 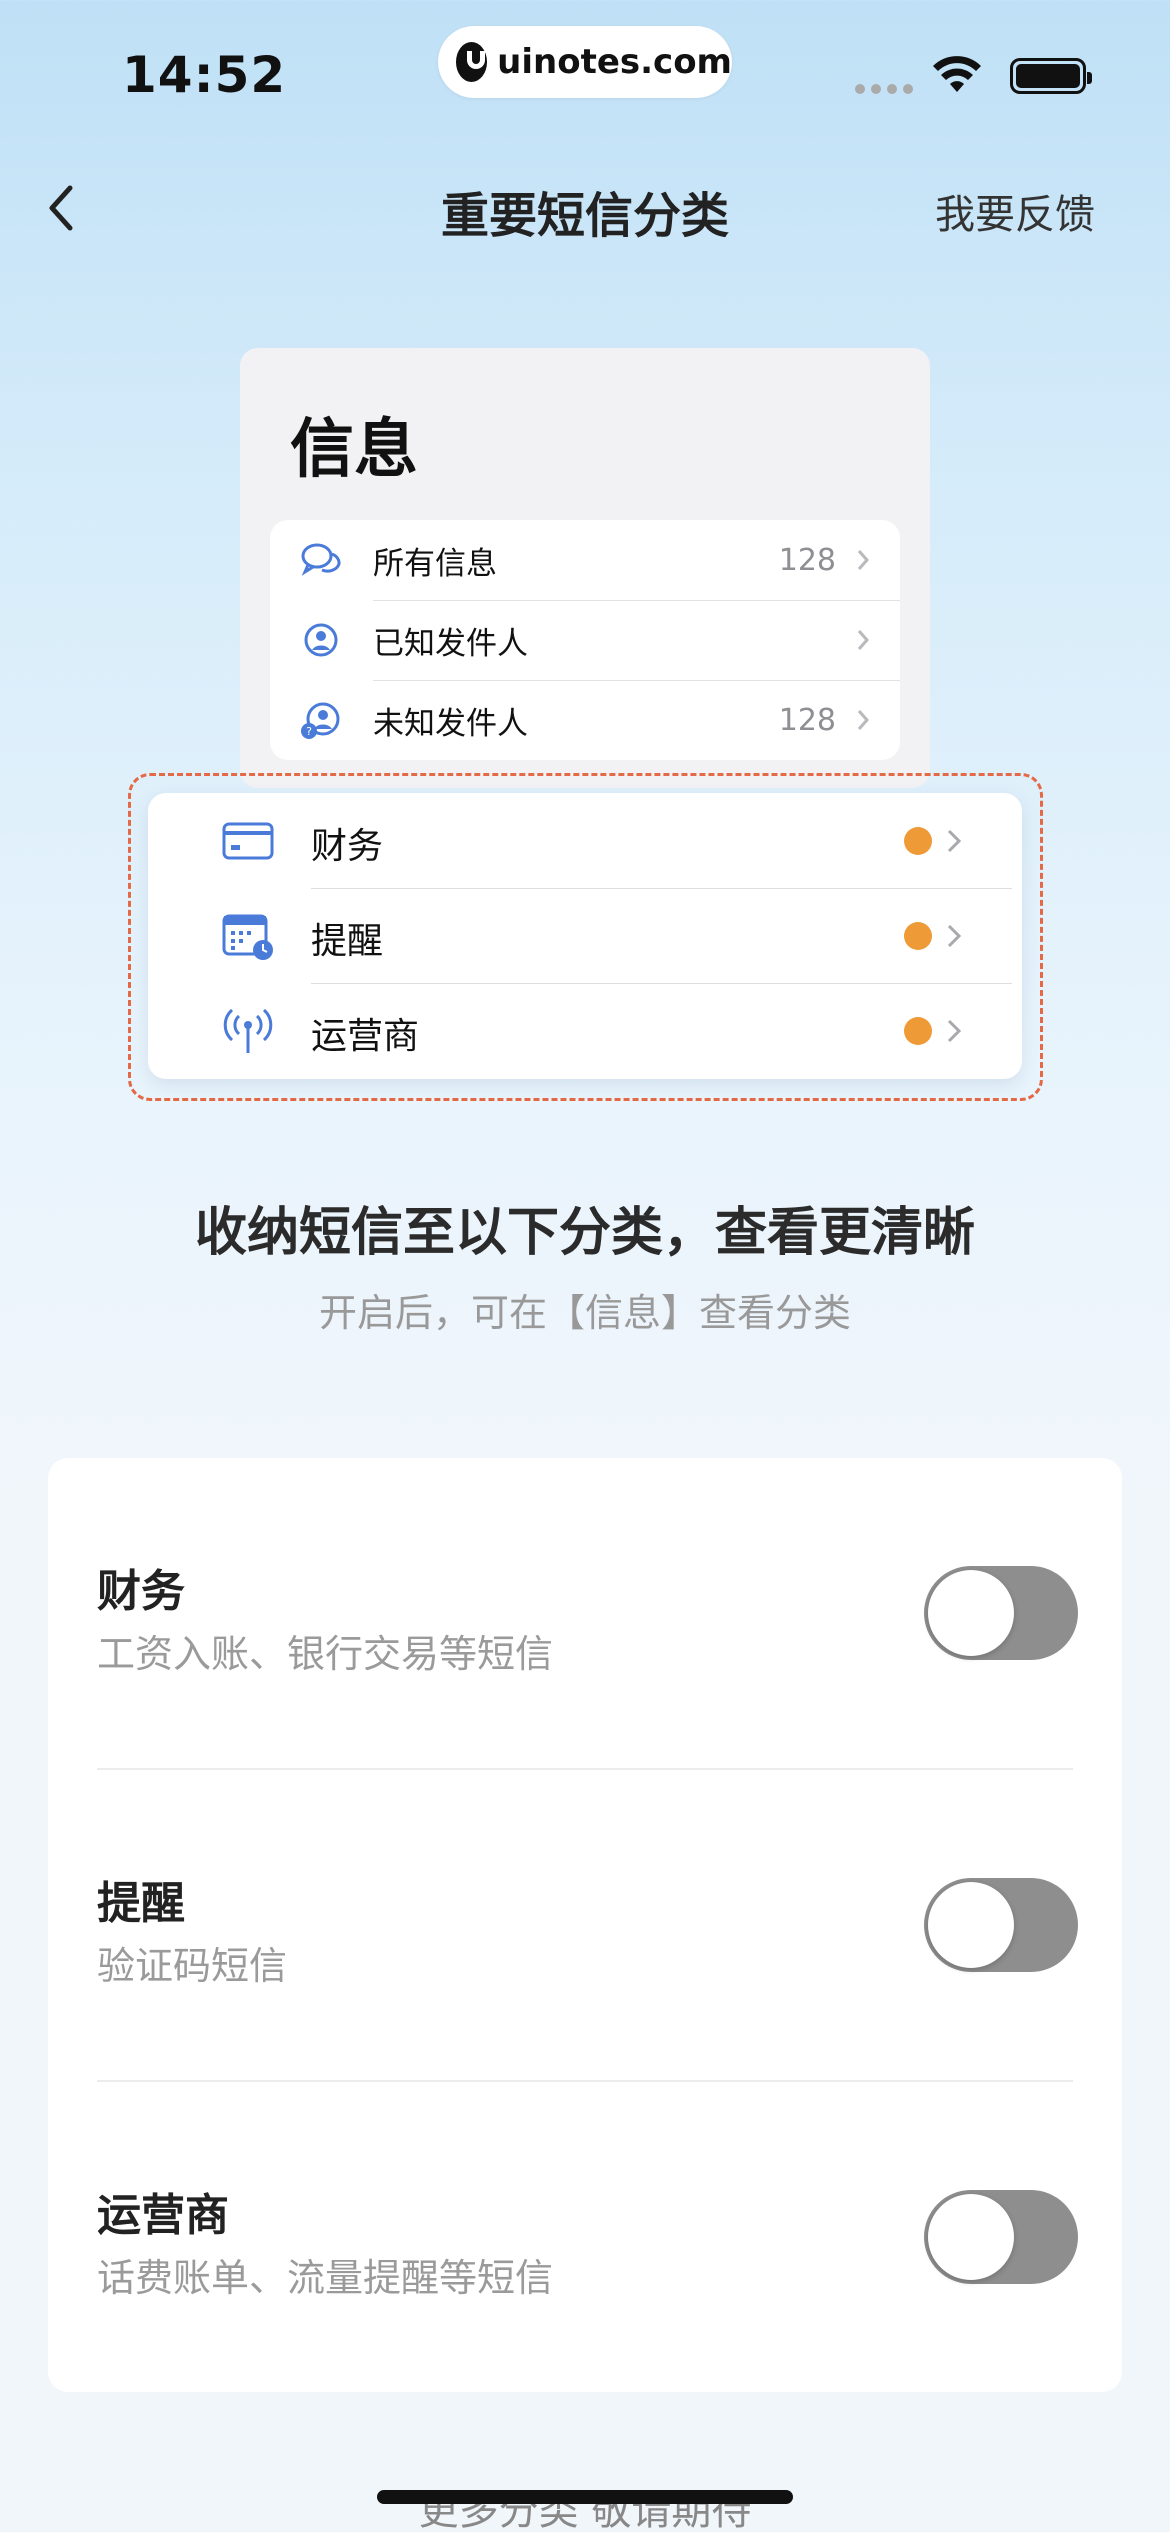 I want to click on setting-title: 运营商, so click(x=163, y=2215).